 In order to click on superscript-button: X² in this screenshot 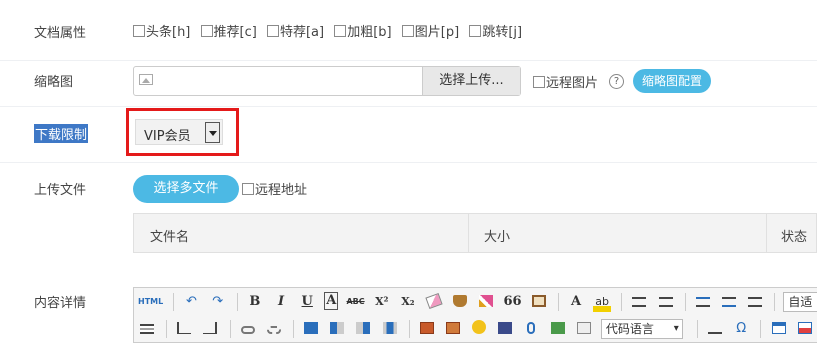, I will do `click(382, 302)`.